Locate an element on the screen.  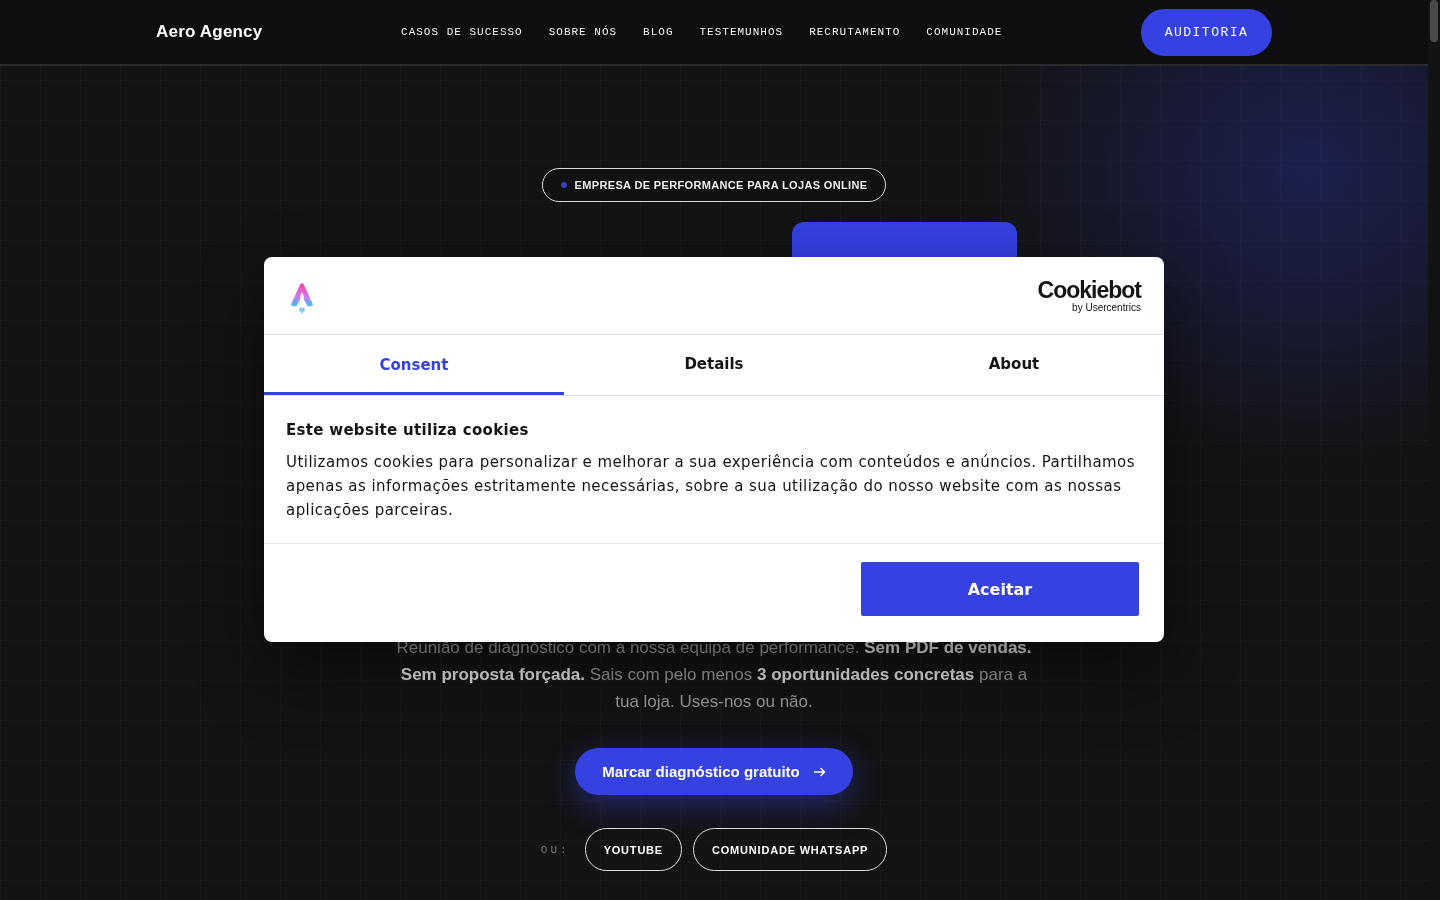
dialog-tab: Consent is located at coordinates (414, 365).